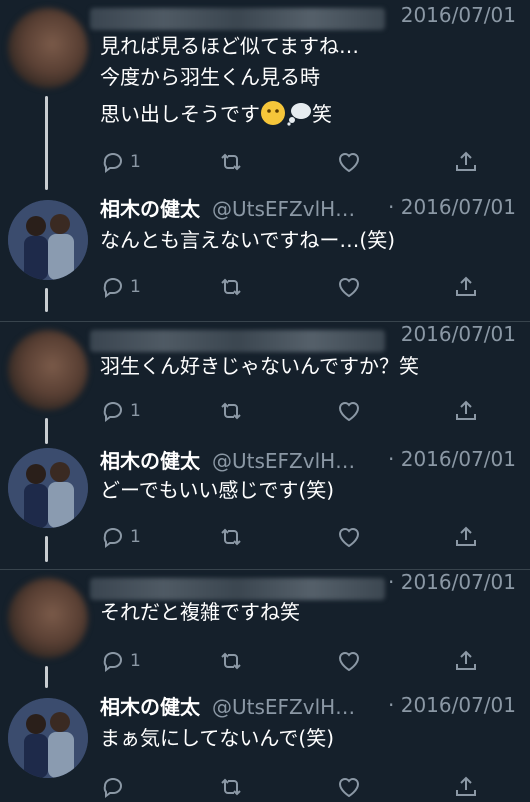 Image resolution: width=530 pixels, height=802 pixels. Describe the element at coordinates (210, 77) in the screenshot. I see `tweet-text-line: 今度から羽生くん見る時` at that location.